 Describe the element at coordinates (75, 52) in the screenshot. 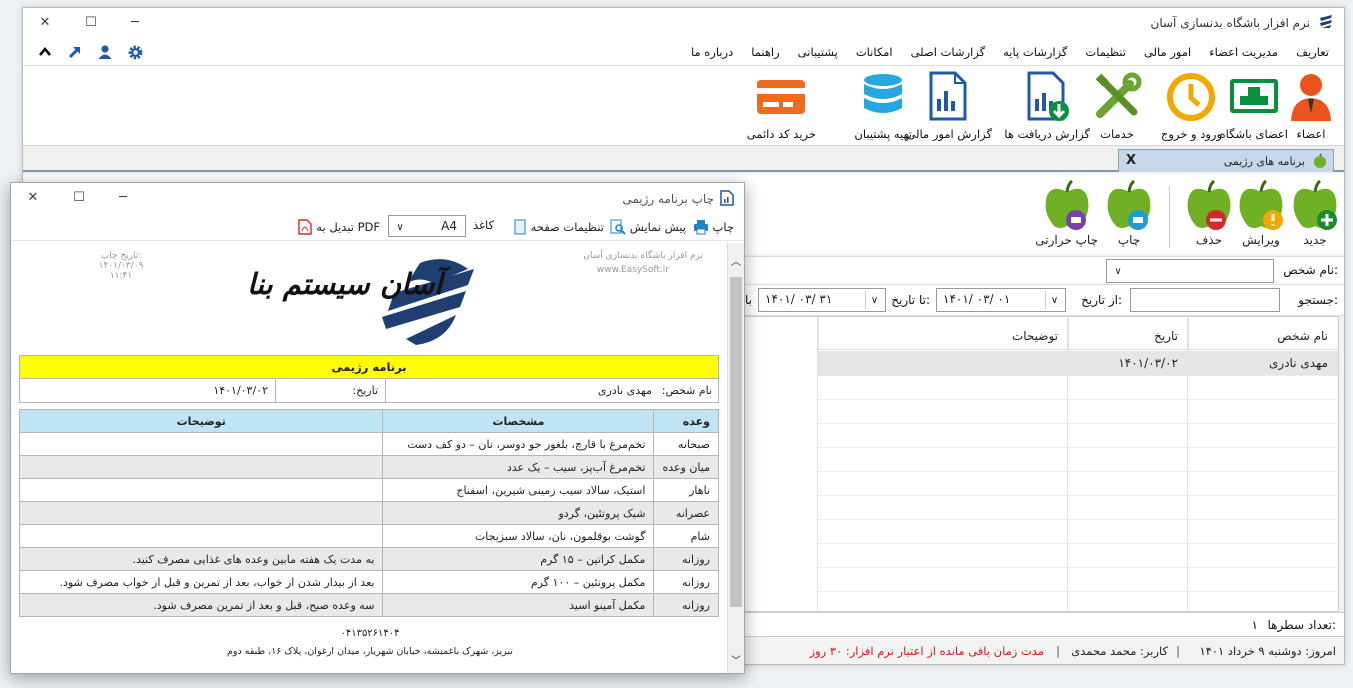

I see `external-link-icon` at that location.